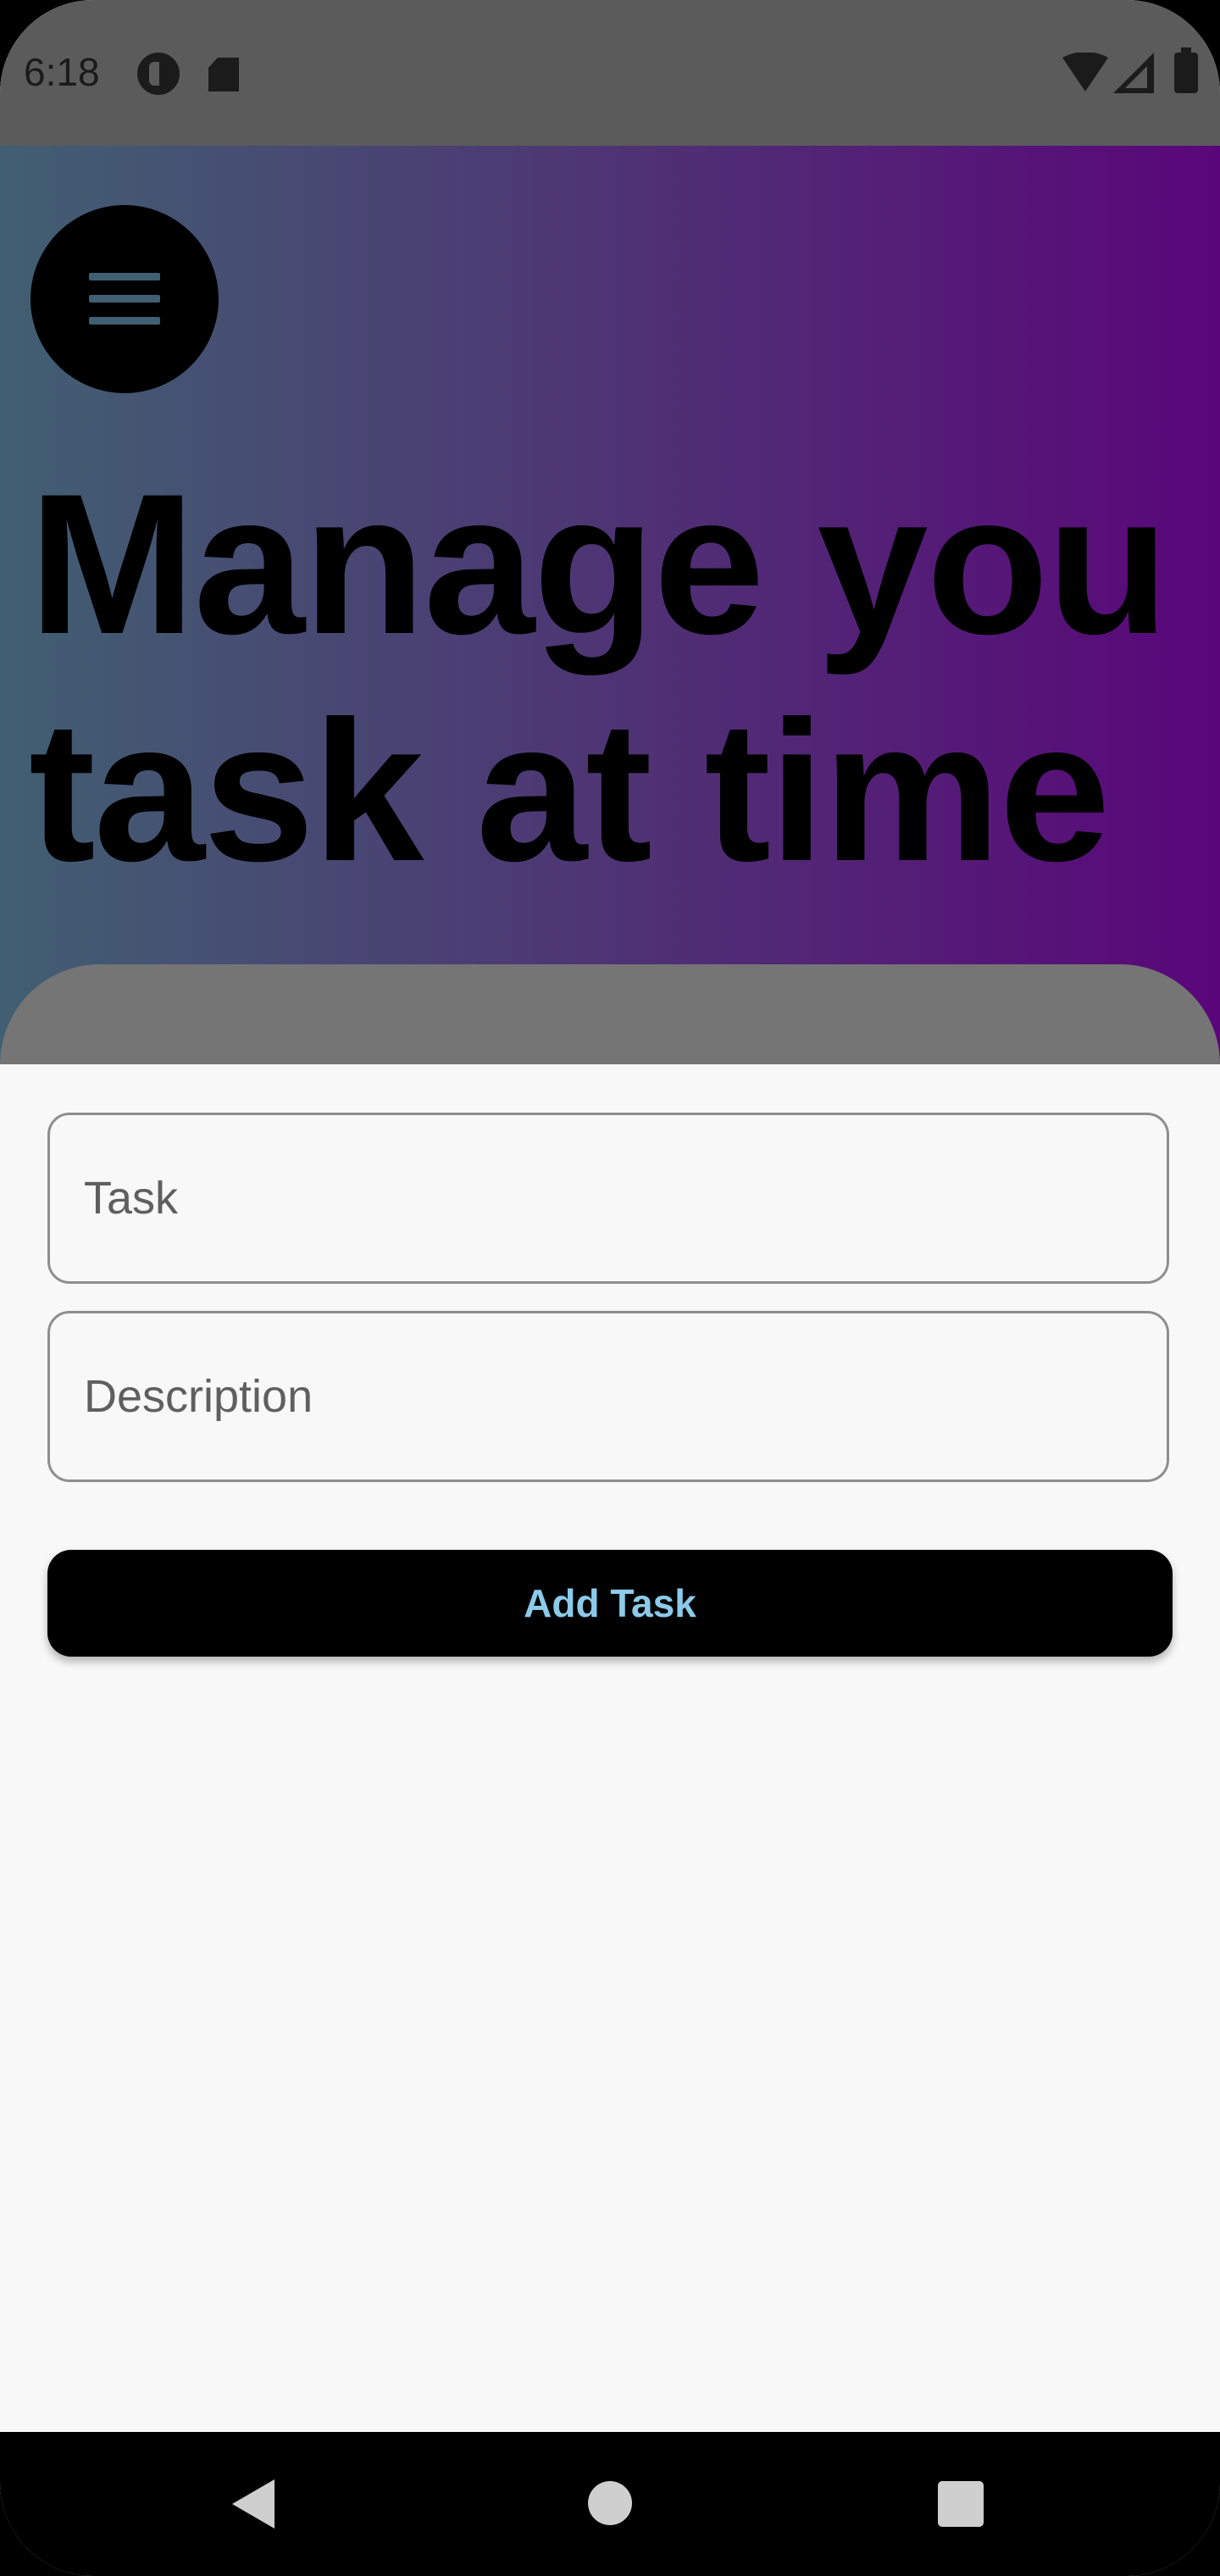  What do you see at coordinates (1133, 73) in the screenshot?
I see `cell-signal-icon` at bounding box center [1133, 73].